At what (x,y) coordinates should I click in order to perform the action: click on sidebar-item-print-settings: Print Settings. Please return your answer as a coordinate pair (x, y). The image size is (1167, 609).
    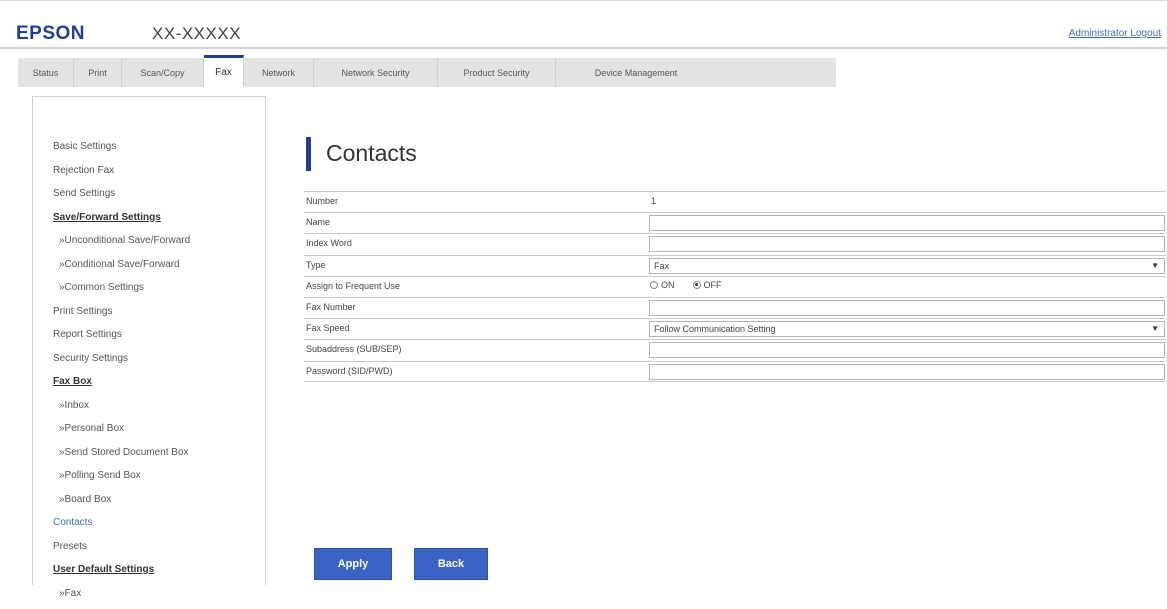
    Looking at the image, I should click on (149, 316).